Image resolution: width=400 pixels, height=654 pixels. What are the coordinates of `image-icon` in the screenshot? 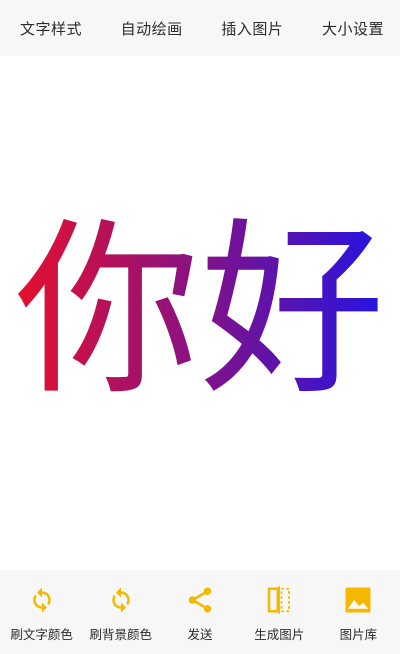 It's located at (358, 600).